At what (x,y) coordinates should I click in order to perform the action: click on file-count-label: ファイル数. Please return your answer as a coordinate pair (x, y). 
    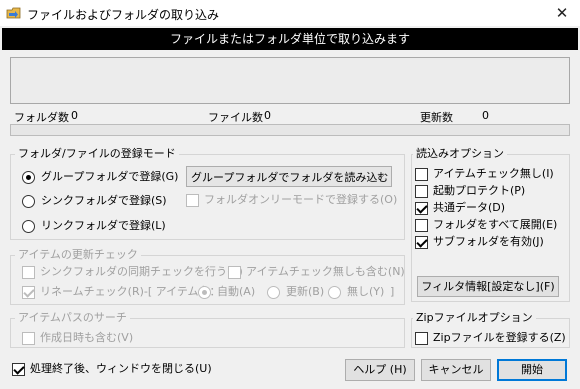
    Looking at the image, I should click on (235, 117).